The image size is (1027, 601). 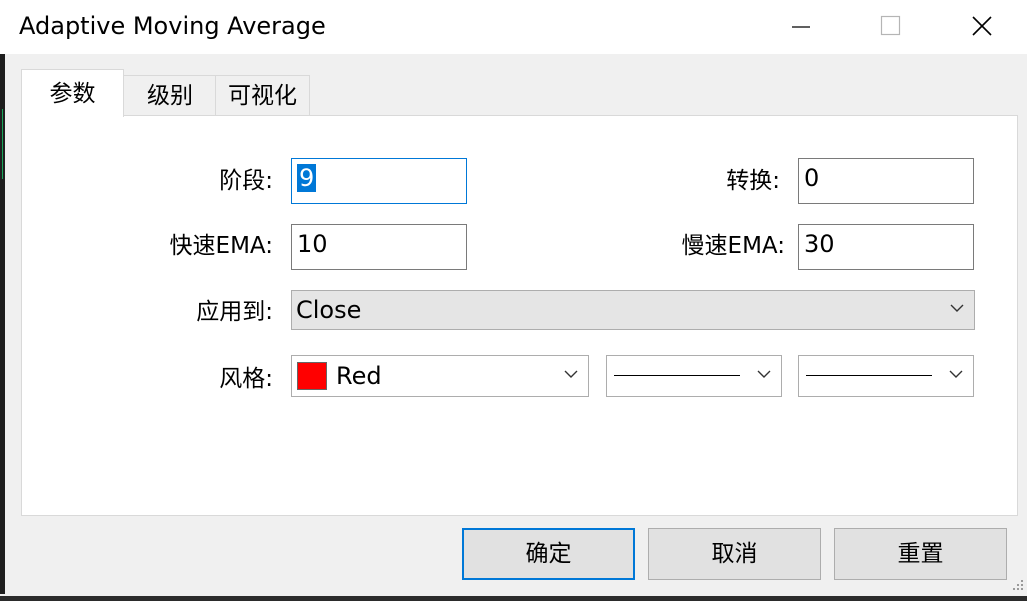 I want to click on slow-ema-label: 慢速EMA:, so click(x=733, y=246).